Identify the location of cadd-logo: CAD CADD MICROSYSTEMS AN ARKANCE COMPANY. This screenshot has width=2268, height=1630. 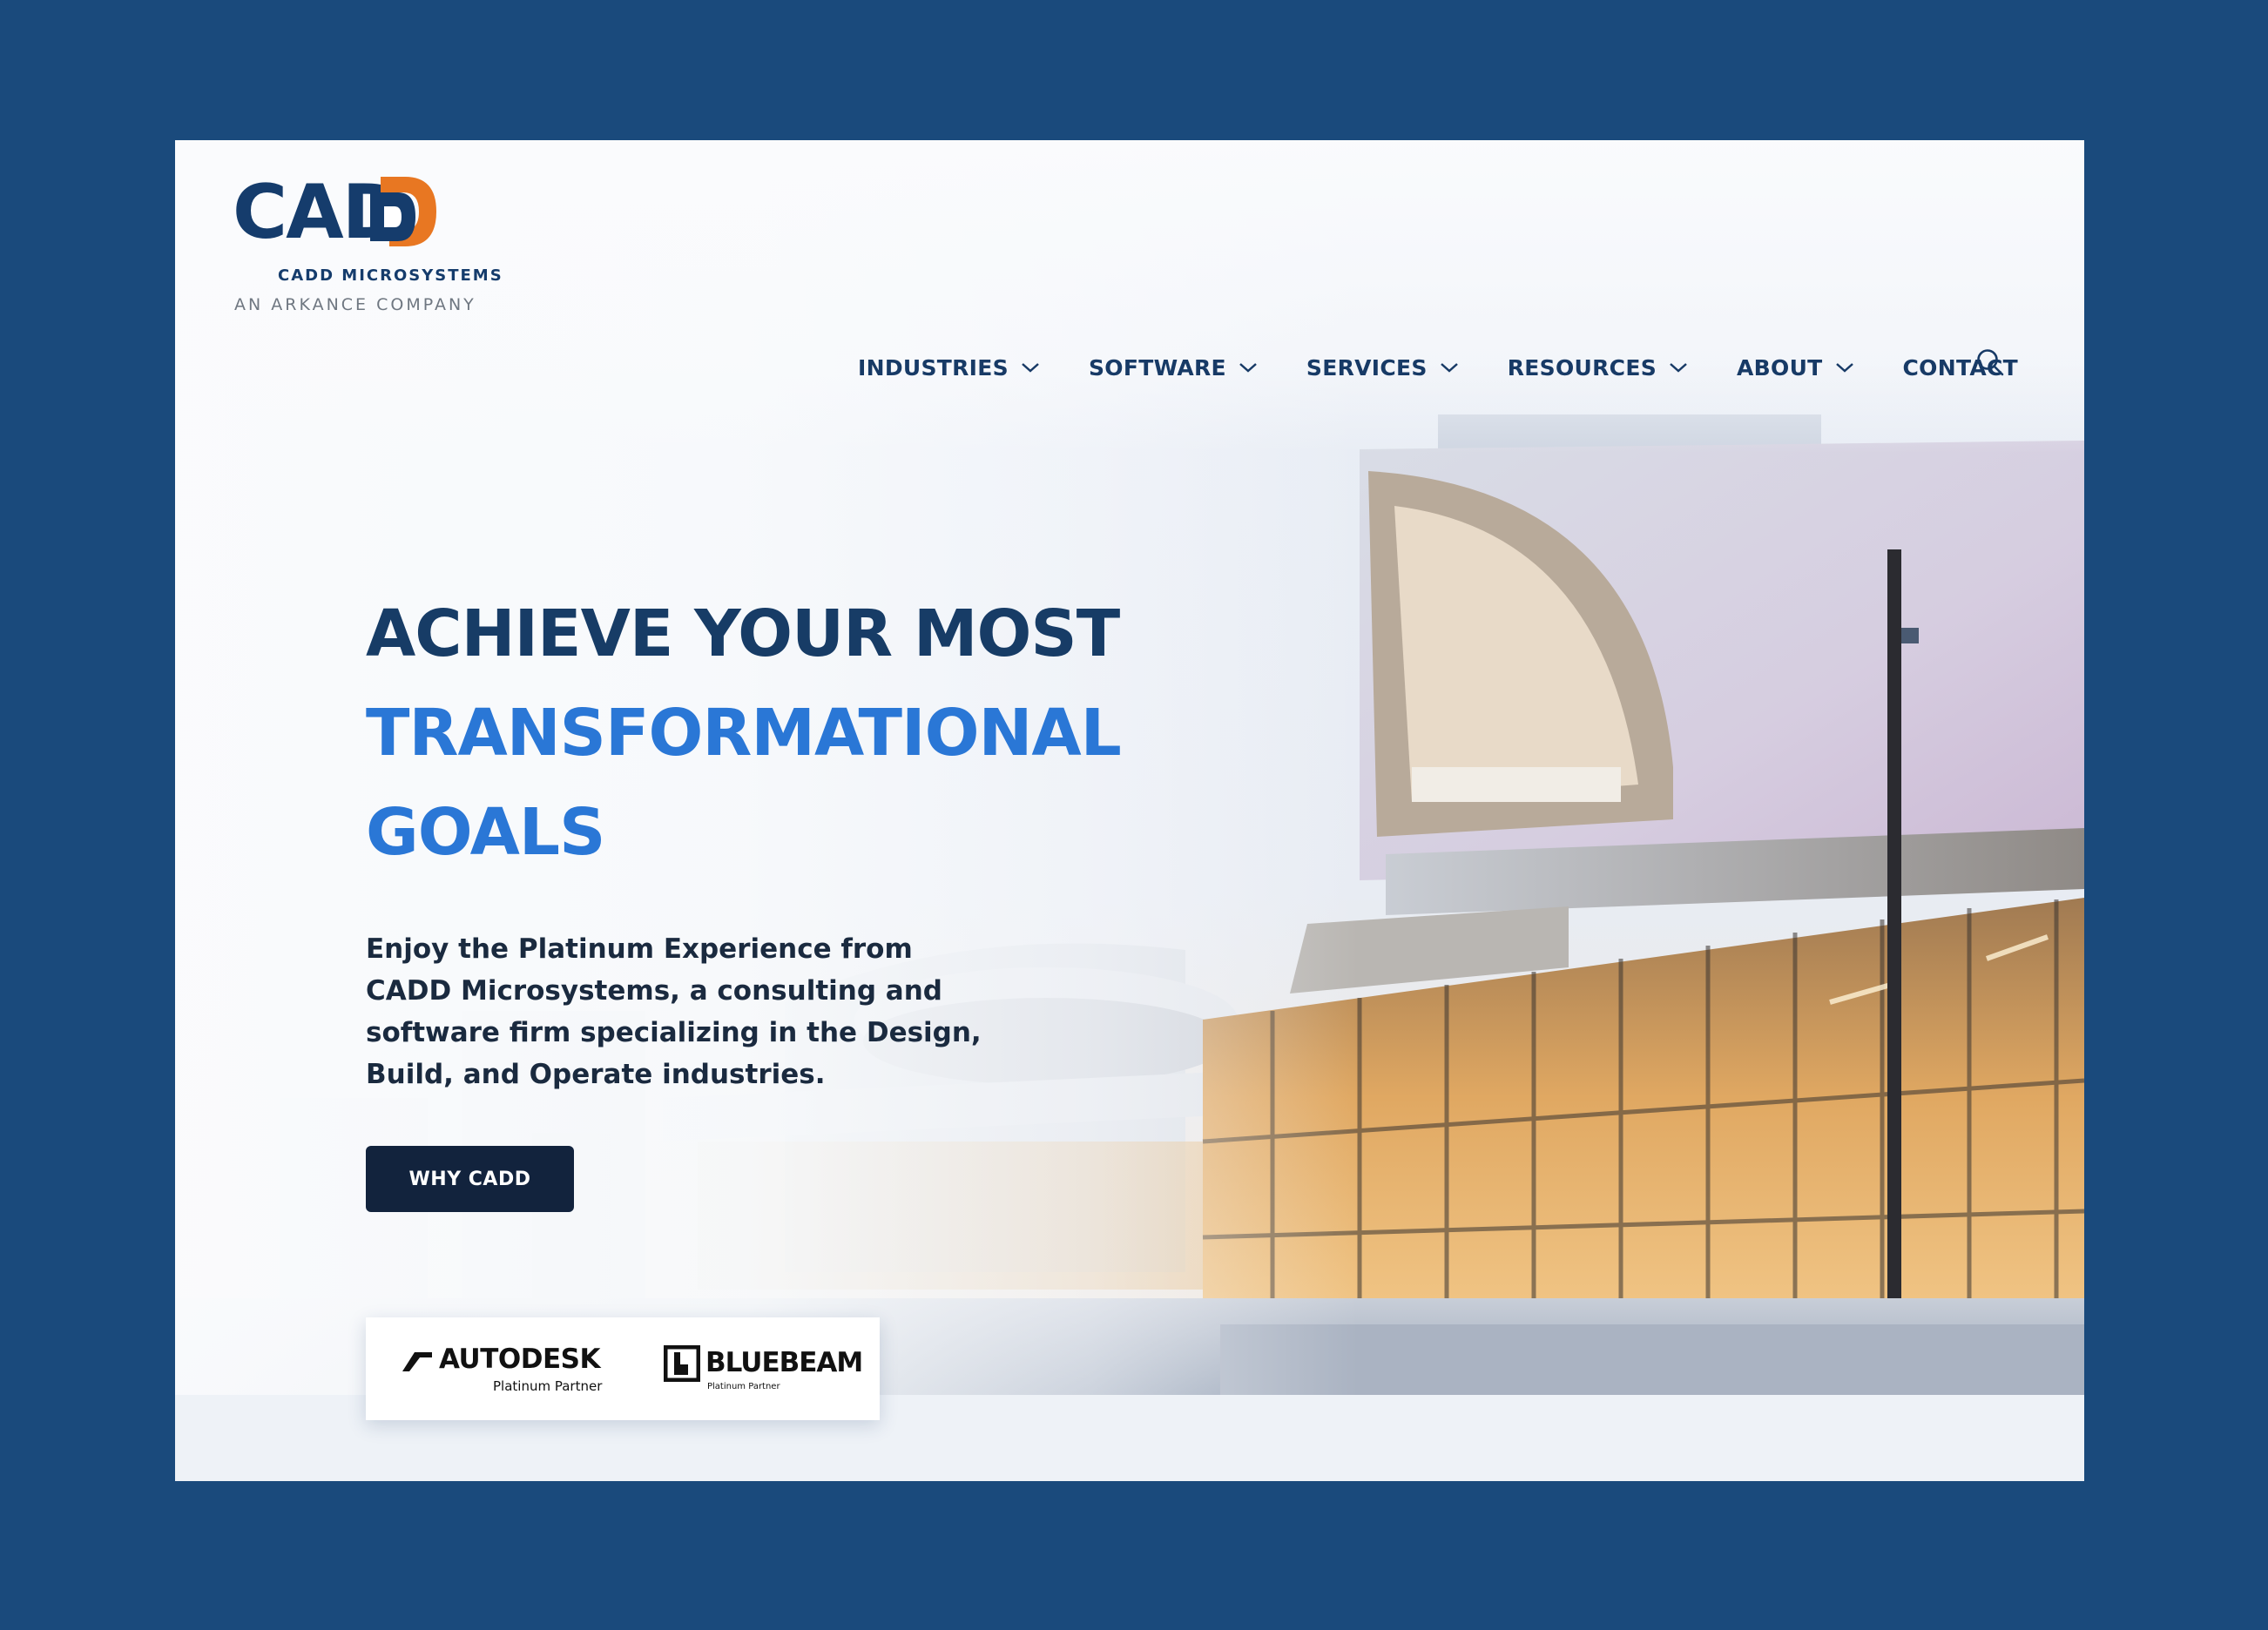
(368, 240).